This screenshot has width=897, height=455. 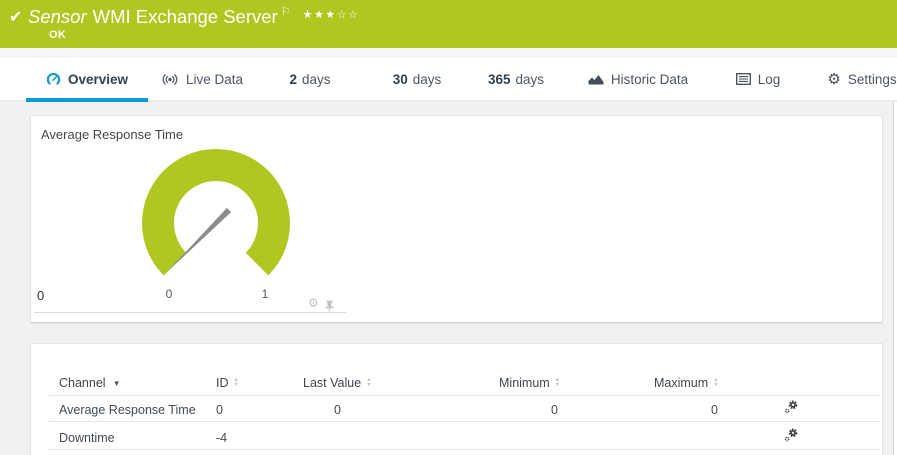 I want to click on tab-settings: ⚙ Settings, so click(x=860, y=79).